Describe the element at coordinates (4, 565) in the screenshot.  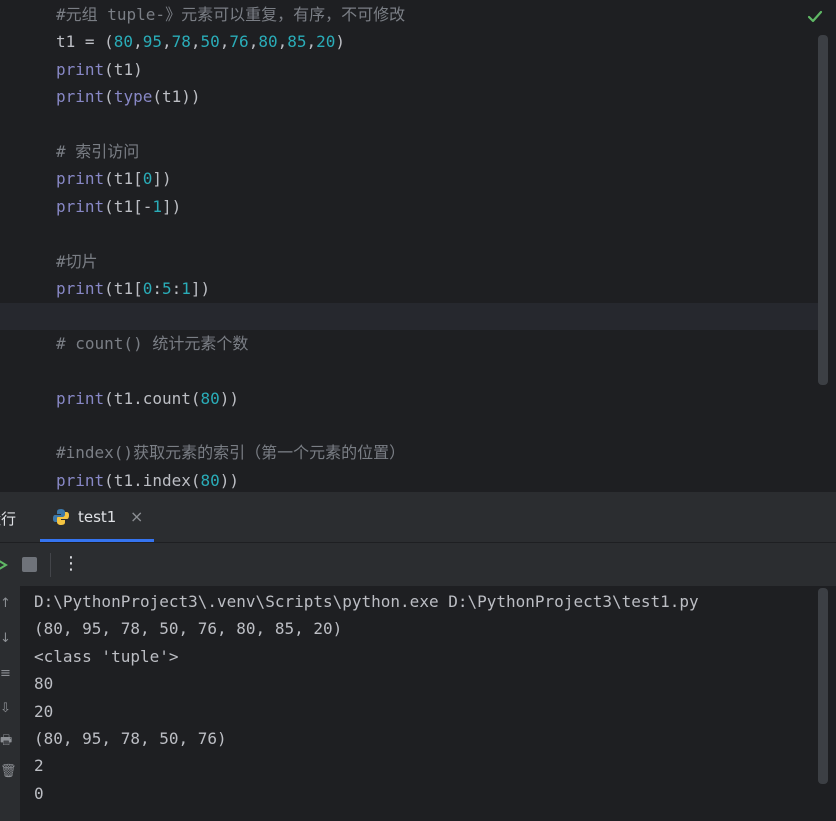
I see `rerun-icon` at that location.